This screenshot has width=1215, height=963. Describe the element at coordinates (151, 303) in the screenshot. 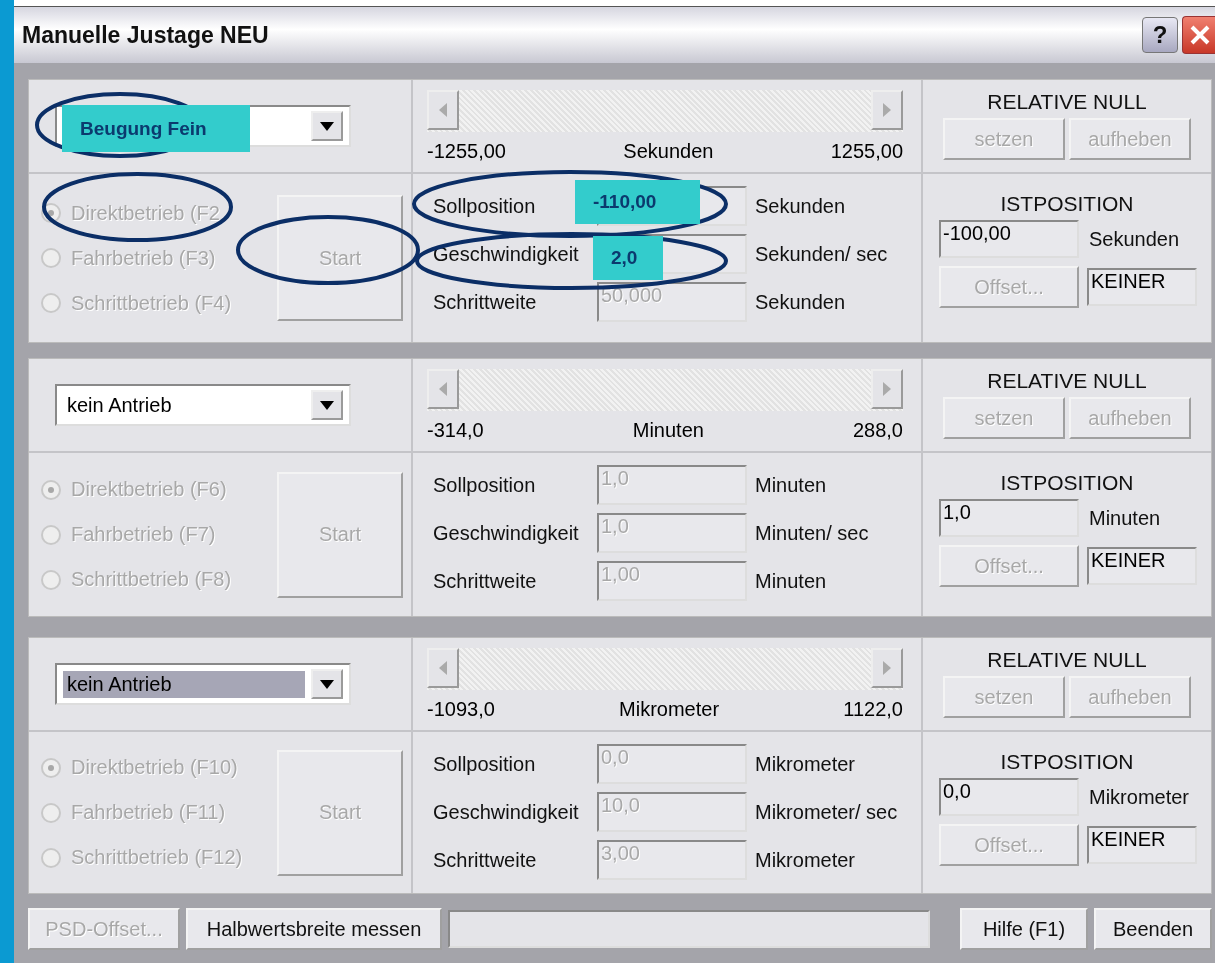

I see `radio-label: Schrittbetrieb (F4)` at that location.